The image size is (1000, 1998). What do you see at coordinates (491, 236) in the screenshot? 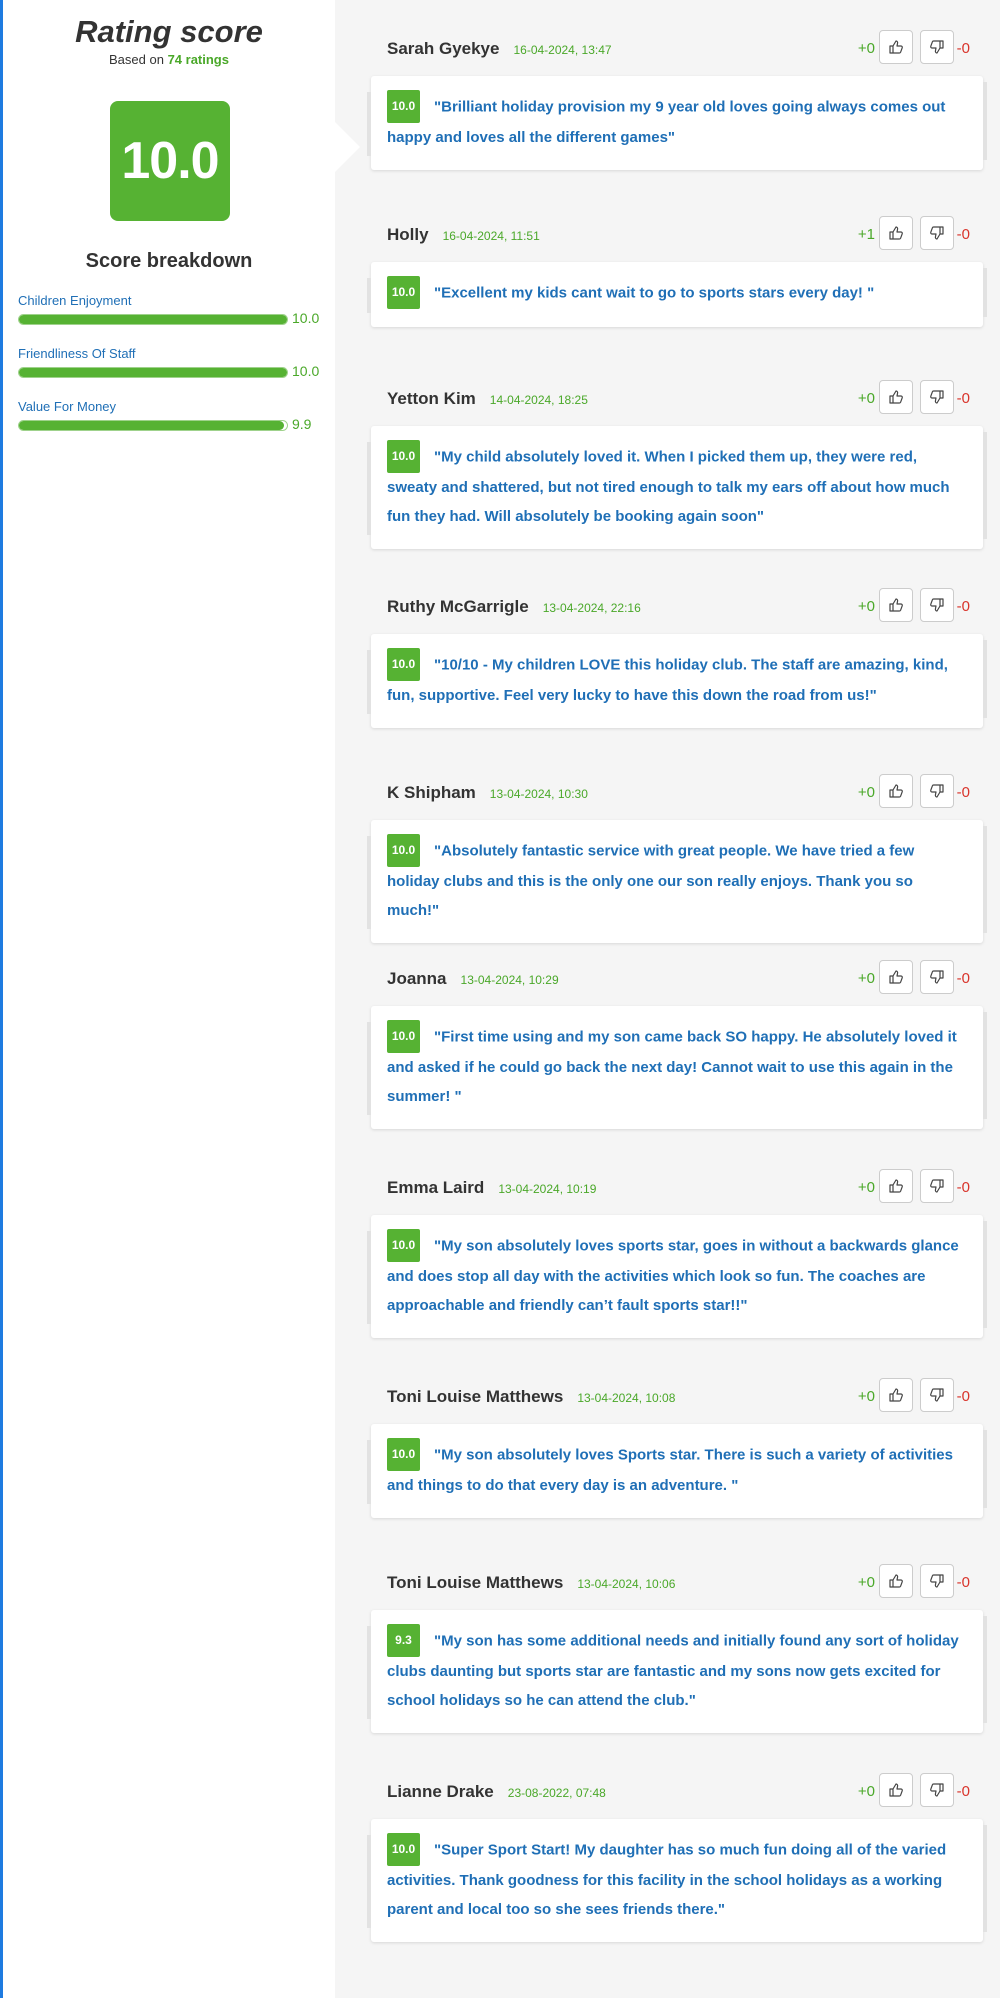
I see `review-date: 16-04-2024, 11:51` at bounding box center [491, 236].